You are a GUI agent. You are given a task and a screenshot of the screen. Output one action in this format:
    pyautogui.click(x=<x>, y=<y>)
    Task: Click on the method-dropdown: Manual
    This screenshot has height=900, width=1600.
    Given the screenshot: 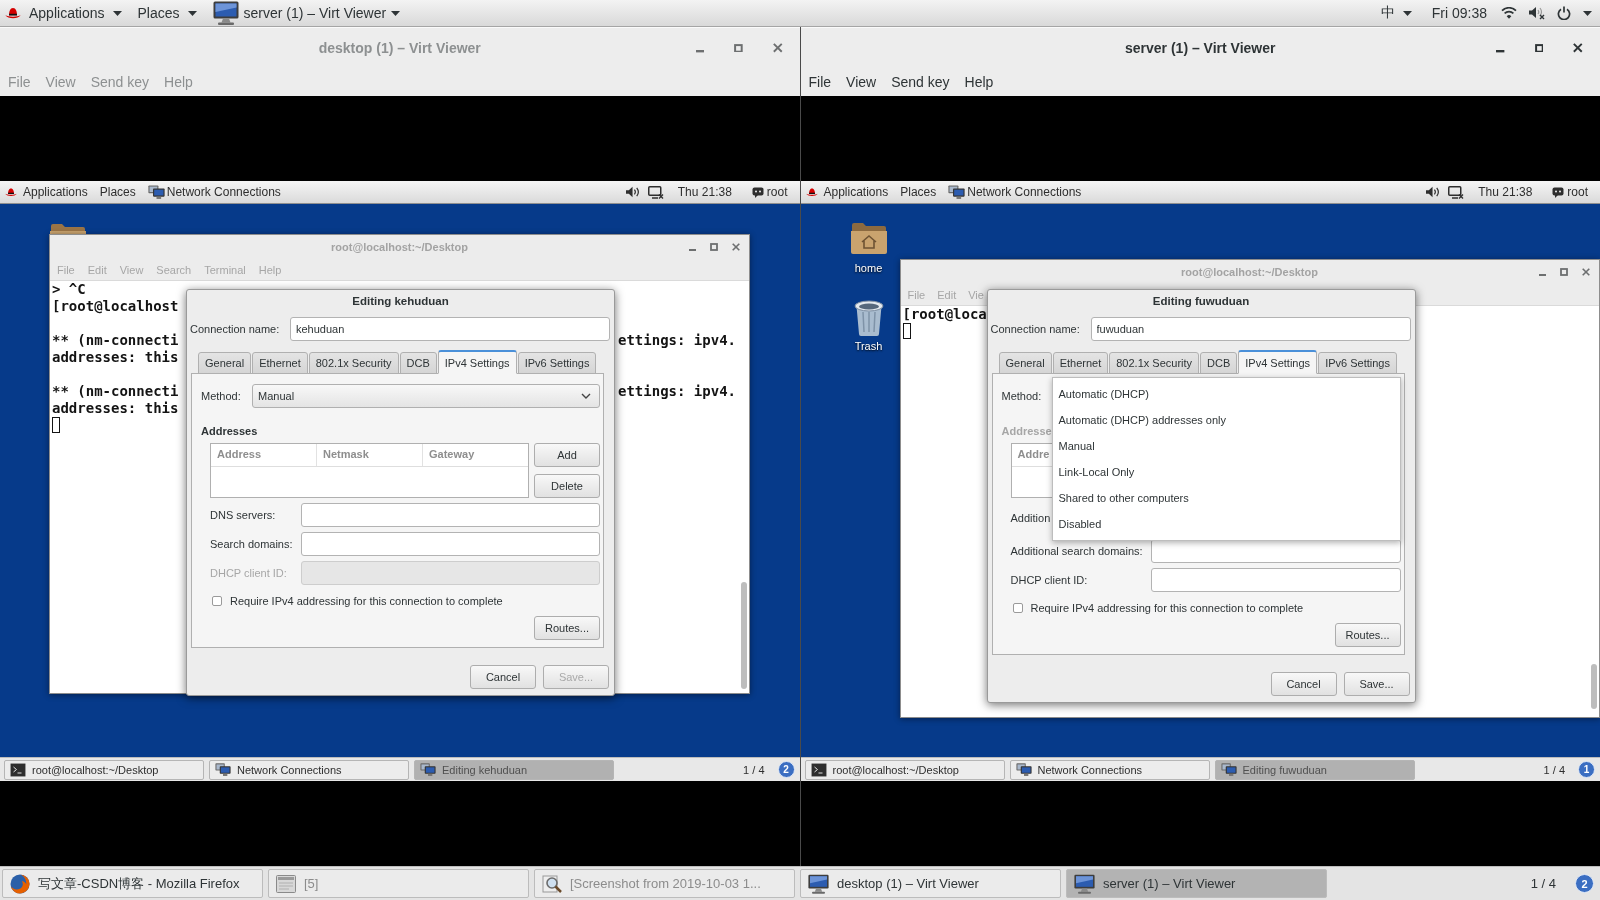 What is the action you would take?
    pyautogui.click(x=426, y=396)
    